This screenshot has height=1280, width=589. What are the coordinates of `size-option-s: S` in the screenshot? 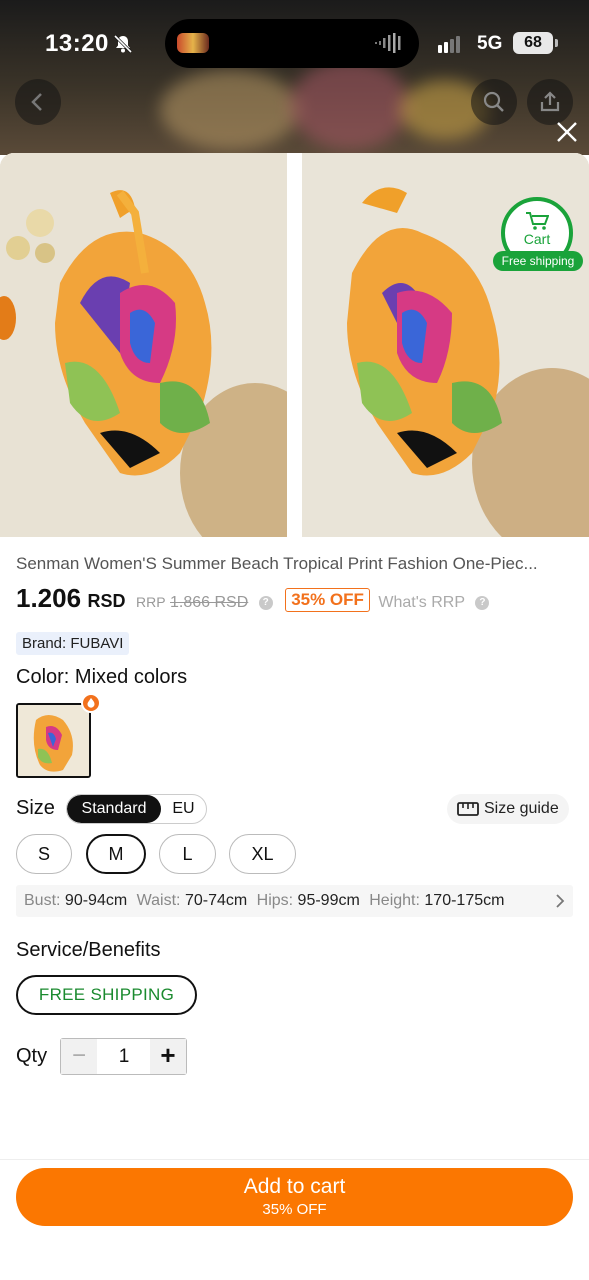 It's located at (44, 854).